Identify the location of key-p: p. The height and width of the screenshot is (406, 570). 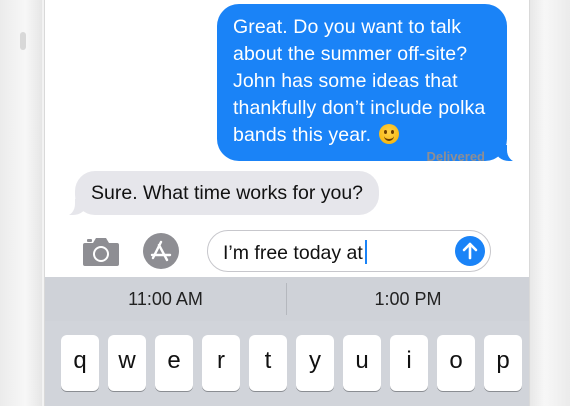
(503, 363).